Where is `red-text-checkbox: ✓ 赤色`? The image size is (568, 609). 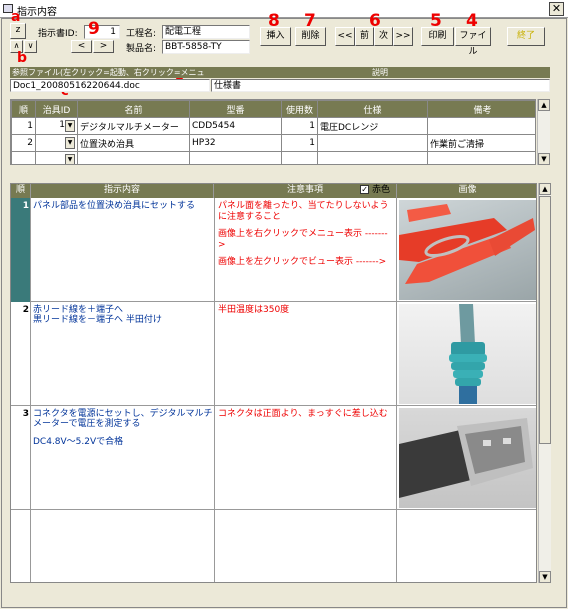 red-text-checkbox: ✓ 赤色 is located at coordinates (375, 190).